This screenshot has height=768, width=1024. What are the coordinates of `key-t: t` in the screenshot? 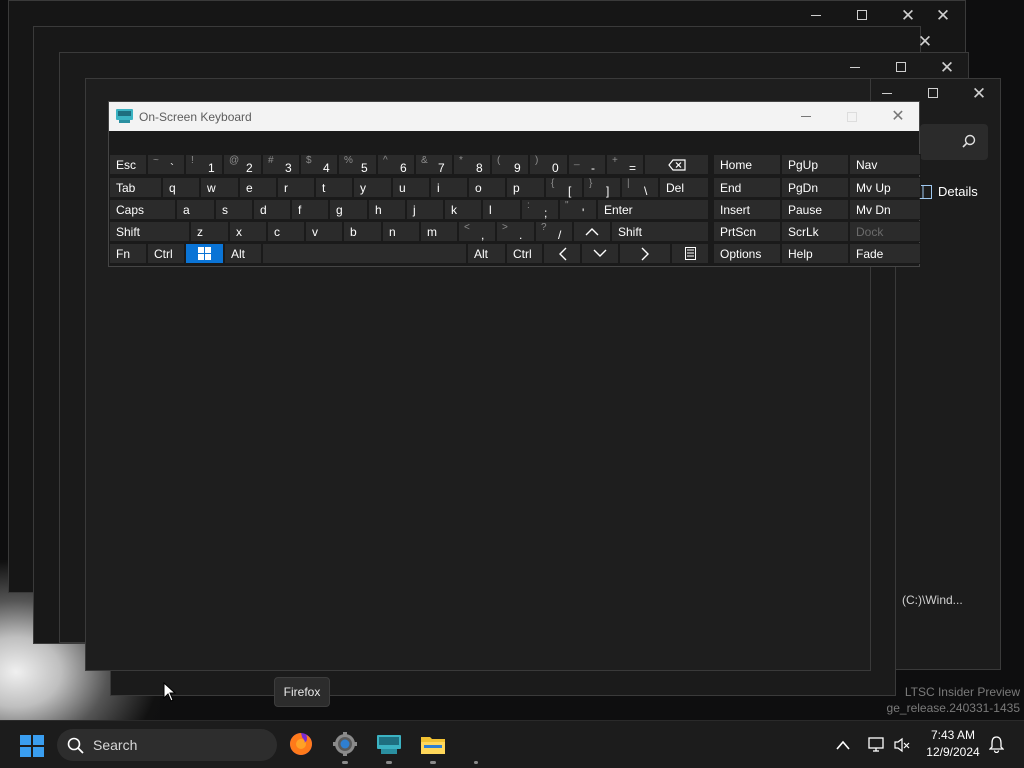 It's located at (334, 187).